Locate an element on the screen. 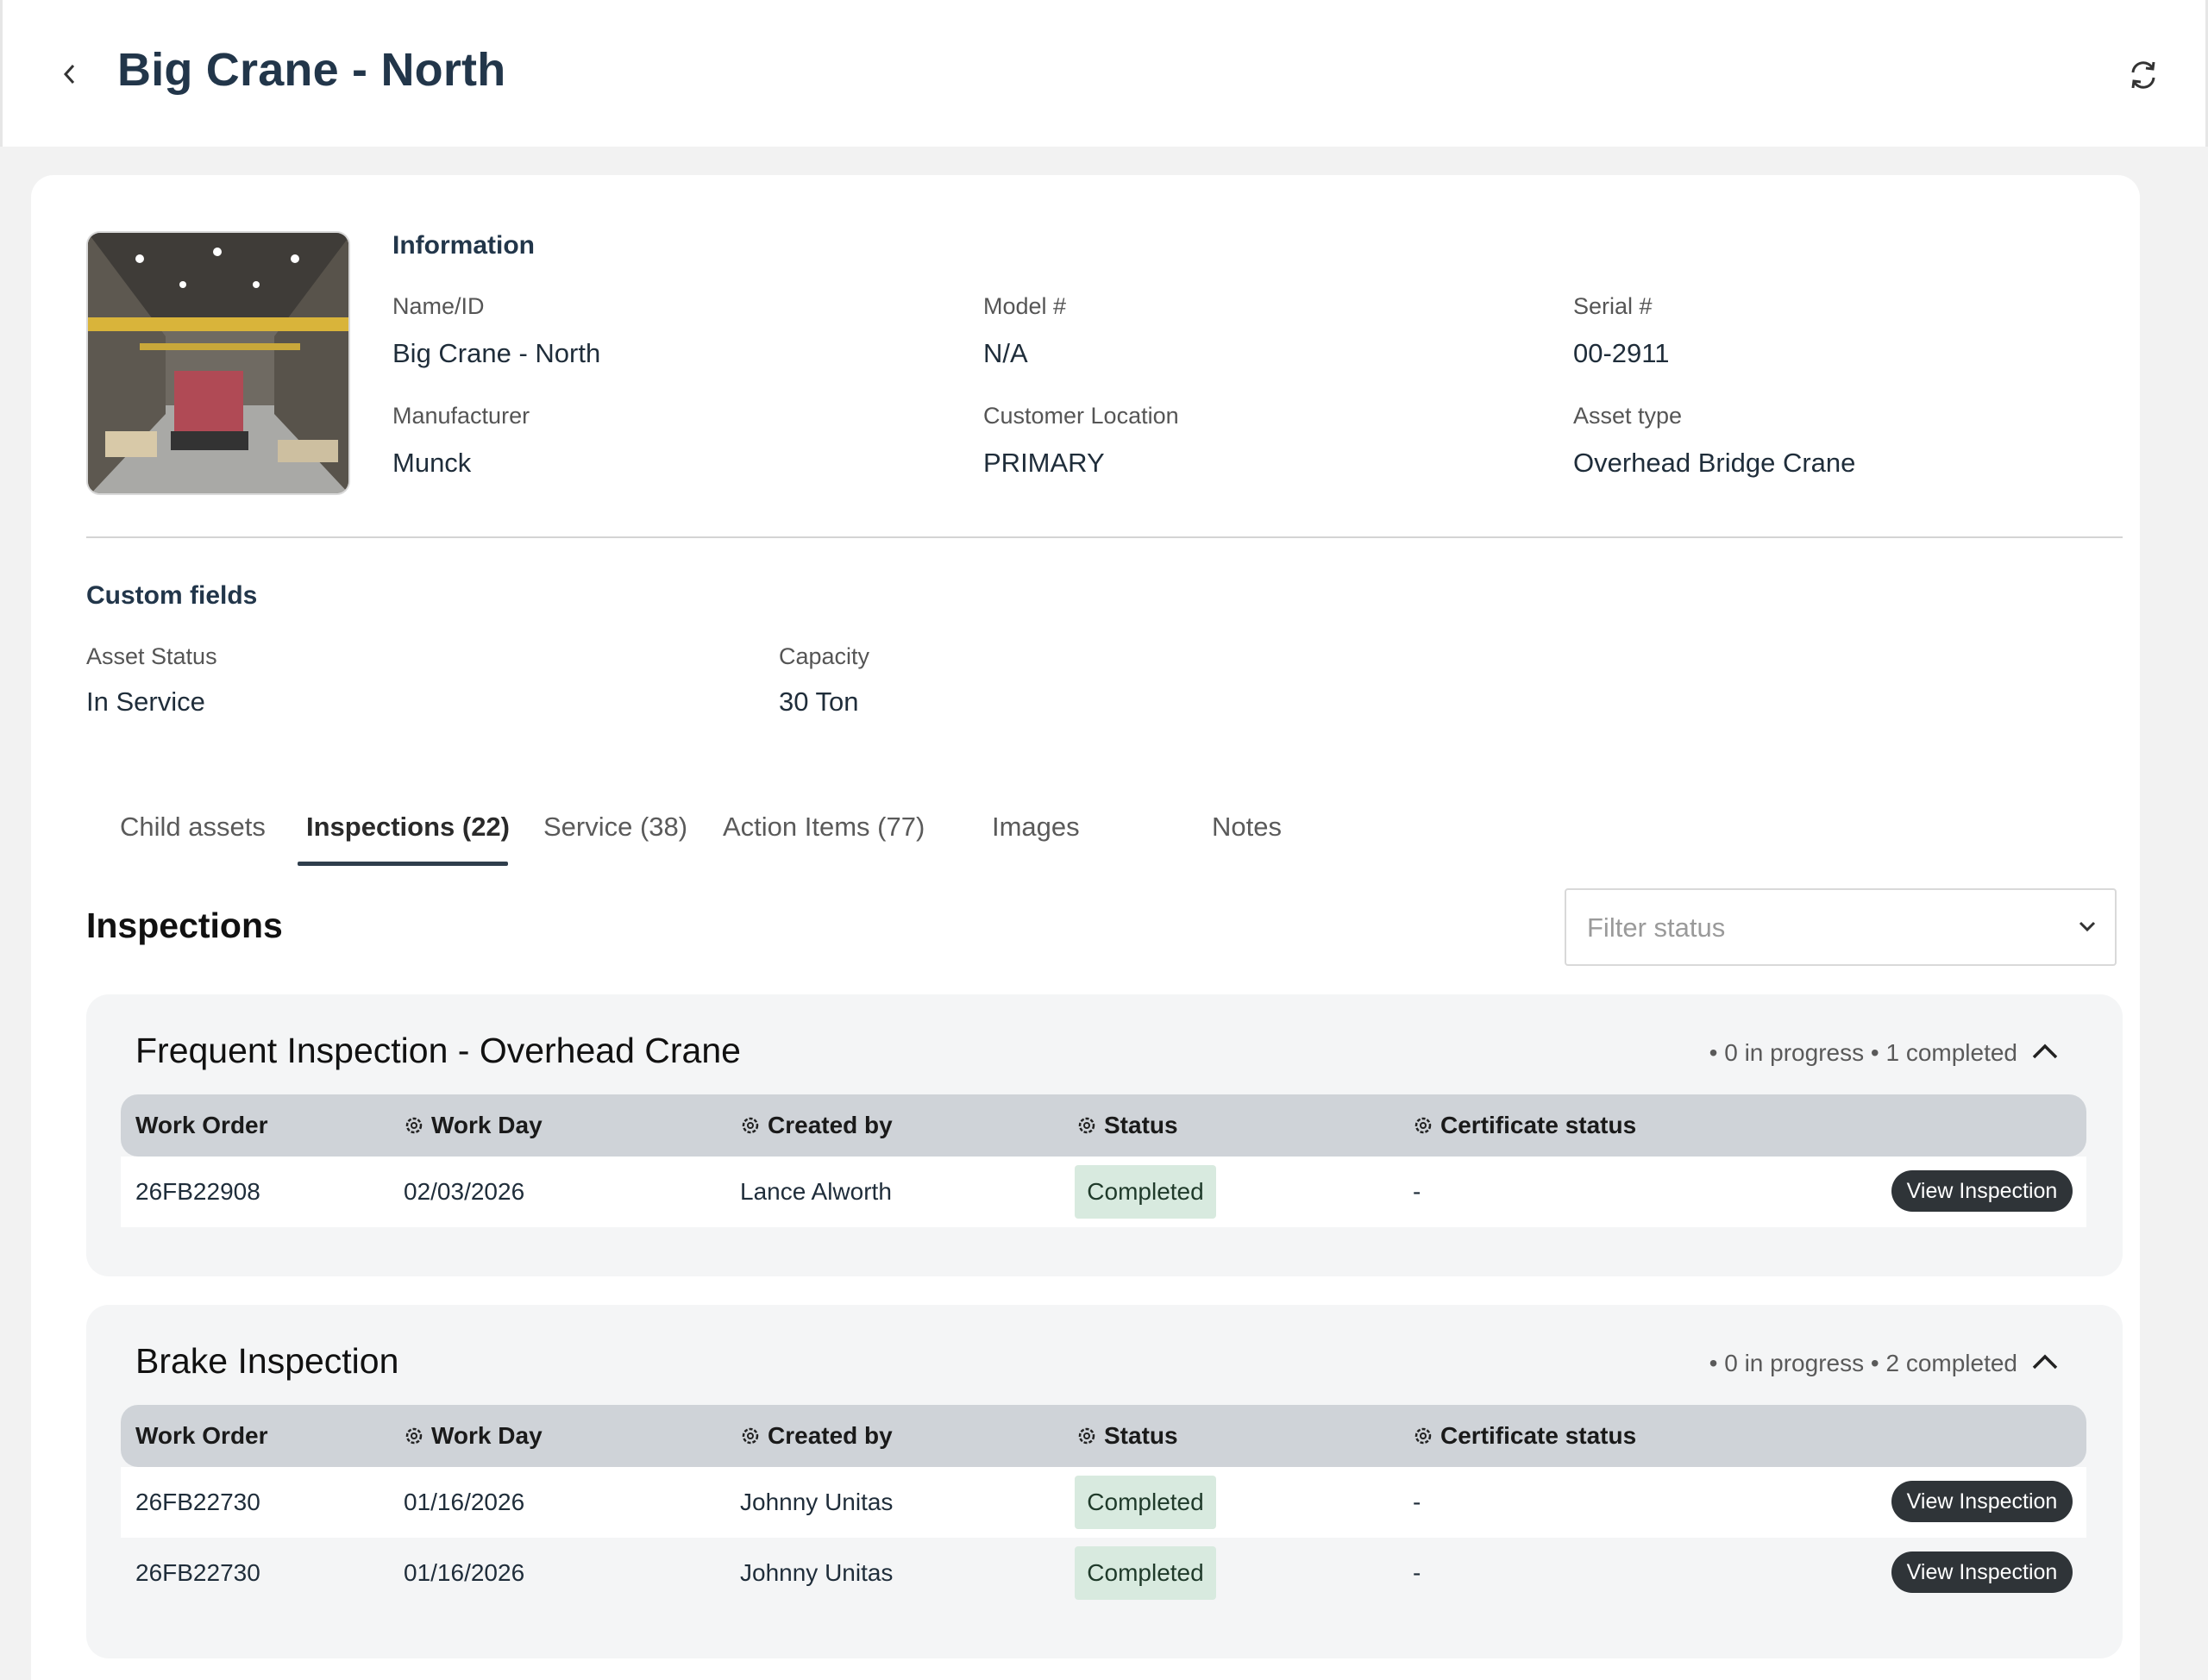 The image size is (2208, 1680). serial-value: 00-2911 is located at coordinates (1621, 353).